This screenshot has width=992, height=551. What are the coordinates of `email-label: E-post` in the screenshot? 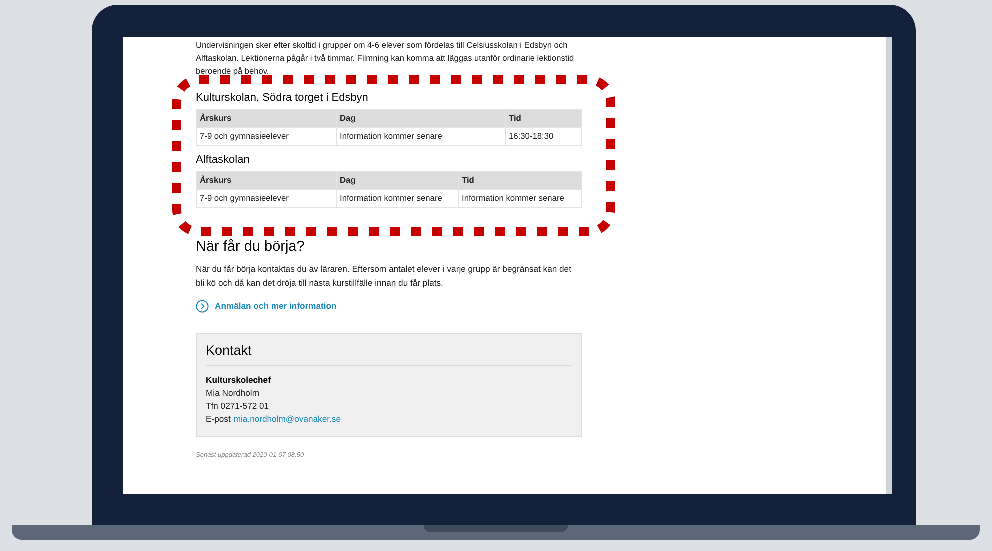 It's located at (218, 419).